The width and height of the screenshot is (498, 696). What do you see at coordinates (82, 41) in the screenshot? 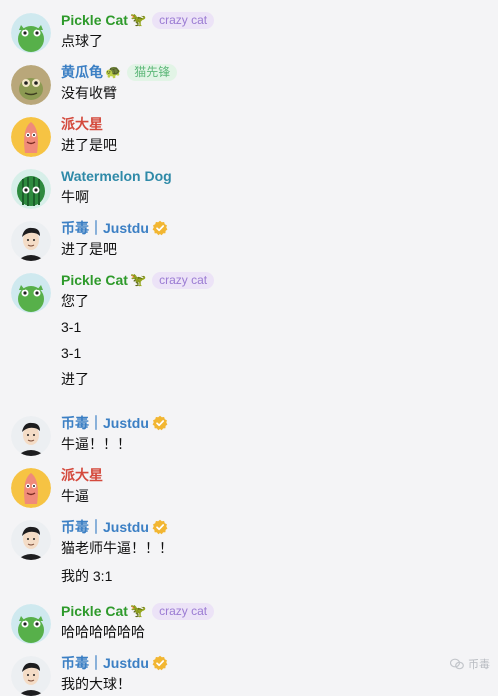
I see `message-text: 点球了` at bounding box center [82, 41].